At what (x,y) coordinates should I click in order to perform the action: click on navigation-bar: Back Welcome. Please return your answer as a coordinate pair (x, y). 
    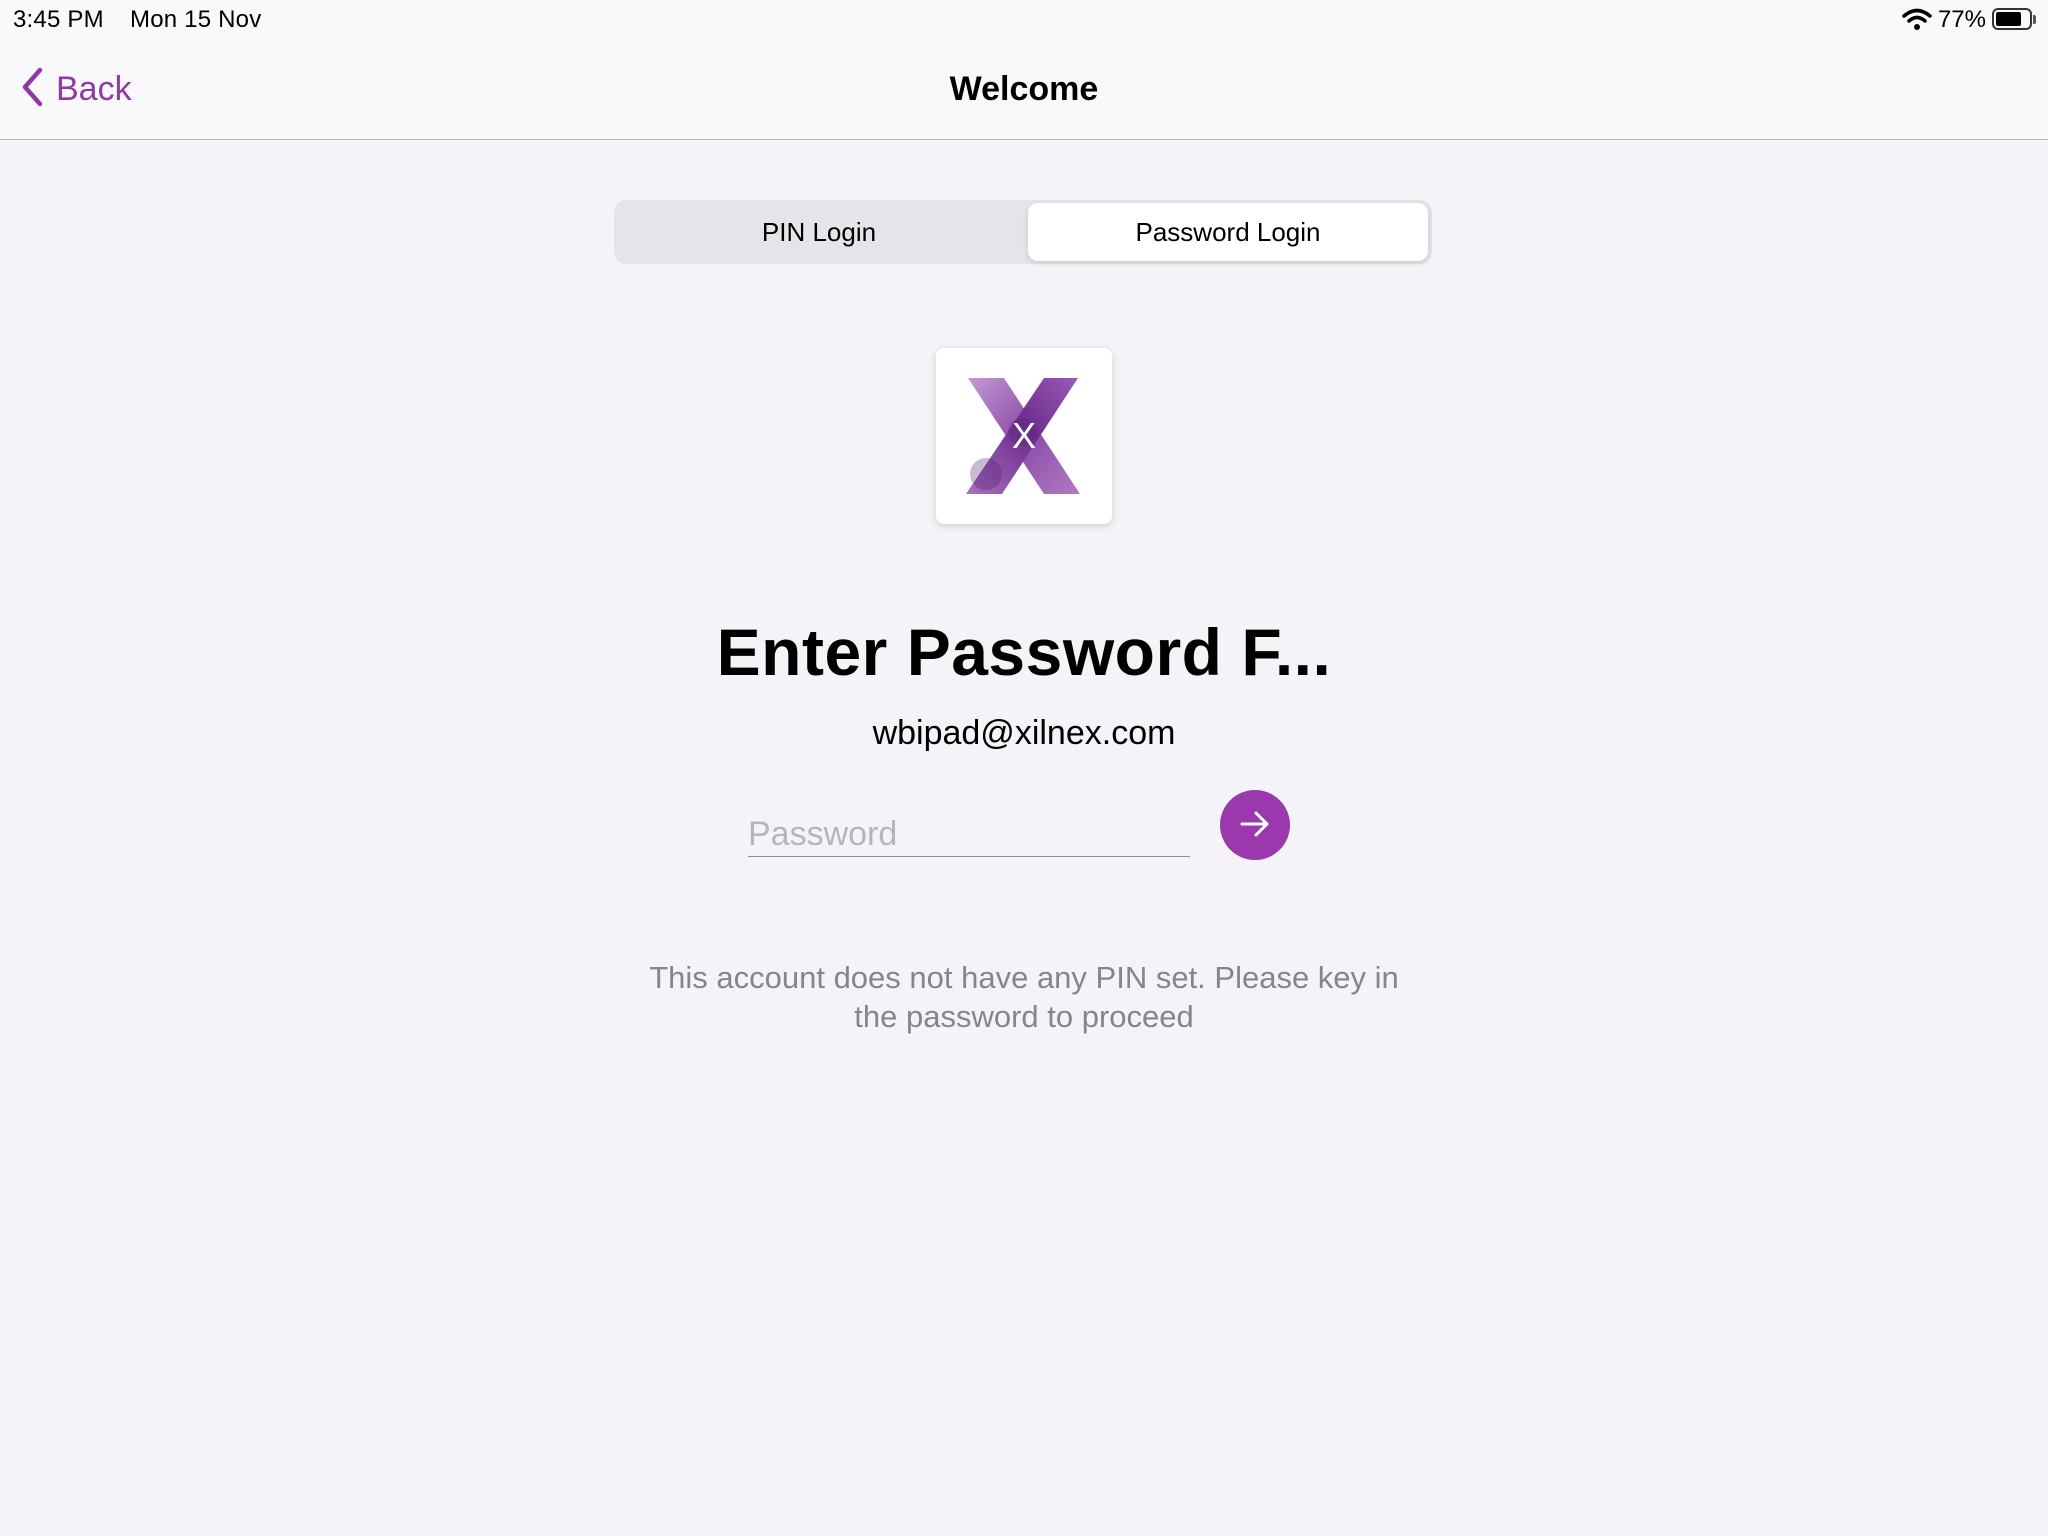
    Looking at the image, I should click on (1024, 90).